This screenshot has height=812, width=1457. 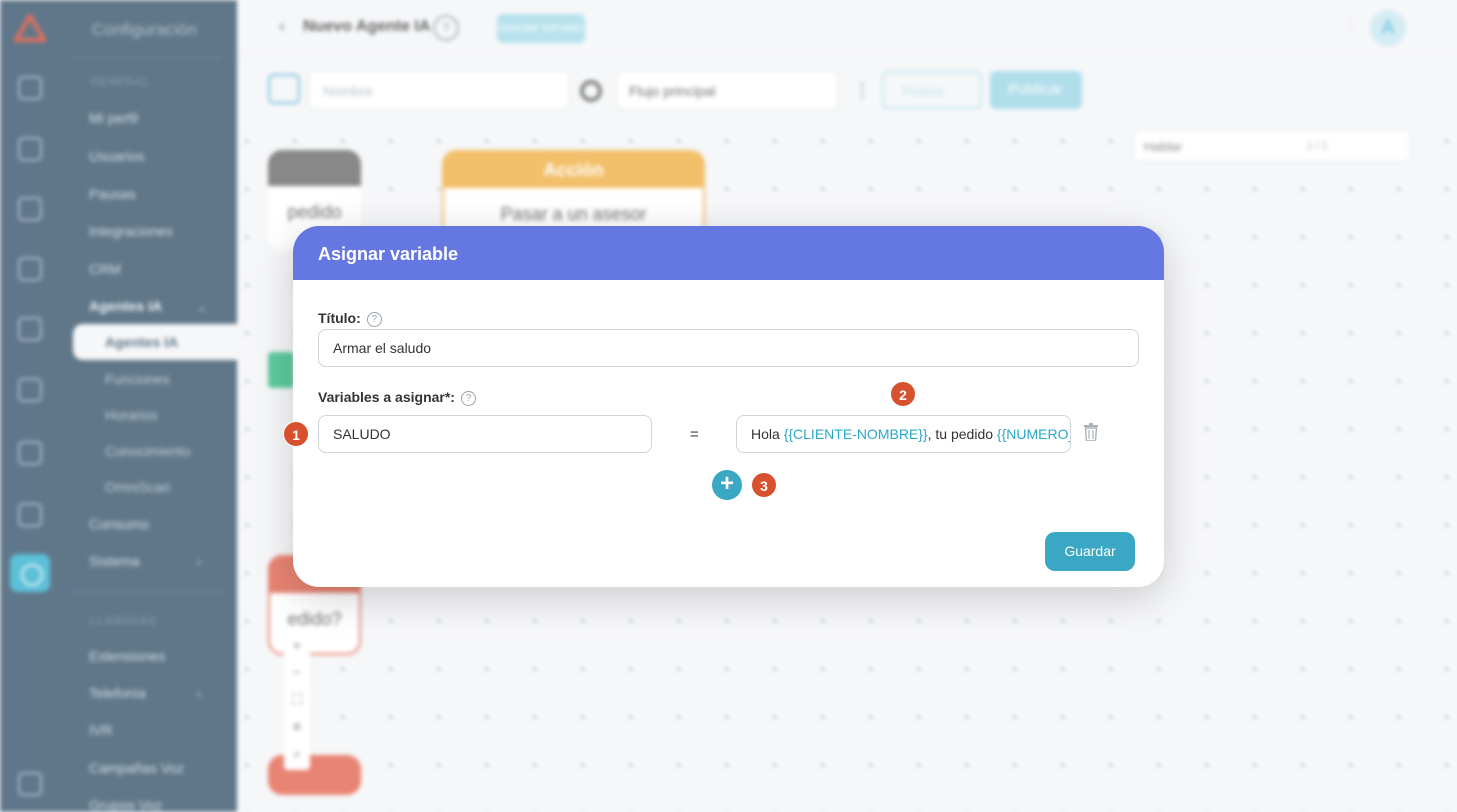 What do you see at coordinates (728, 348) in the screenshot?
I see `title-input: Armar el saludo` at bounding box center [728, 348].